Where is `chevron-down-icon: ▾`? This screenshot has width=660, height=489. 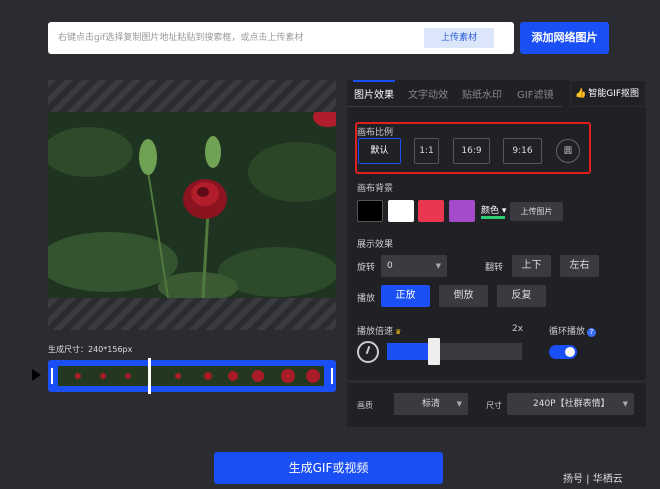
chevron-down-icon: ▾ is located at coordinates (503, 211).